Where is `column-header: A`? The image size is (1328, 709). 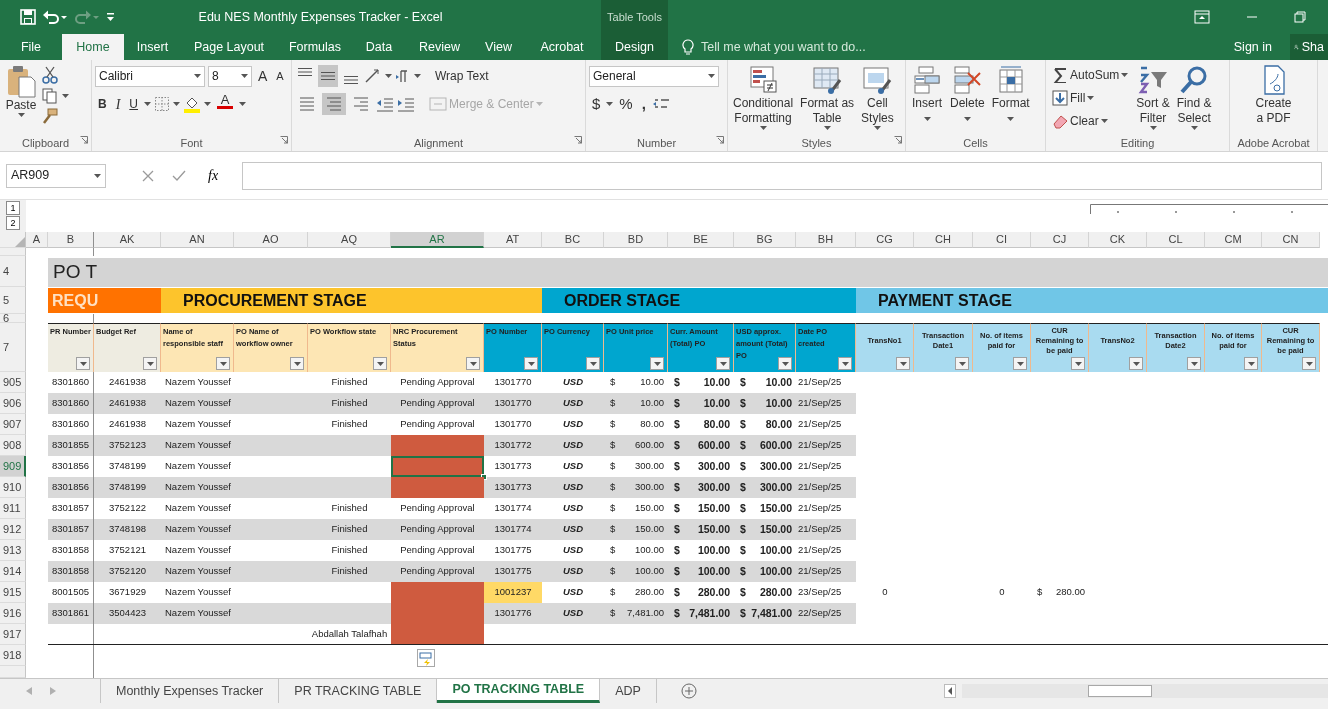
column-header: A is located at coordinates (37, 240).